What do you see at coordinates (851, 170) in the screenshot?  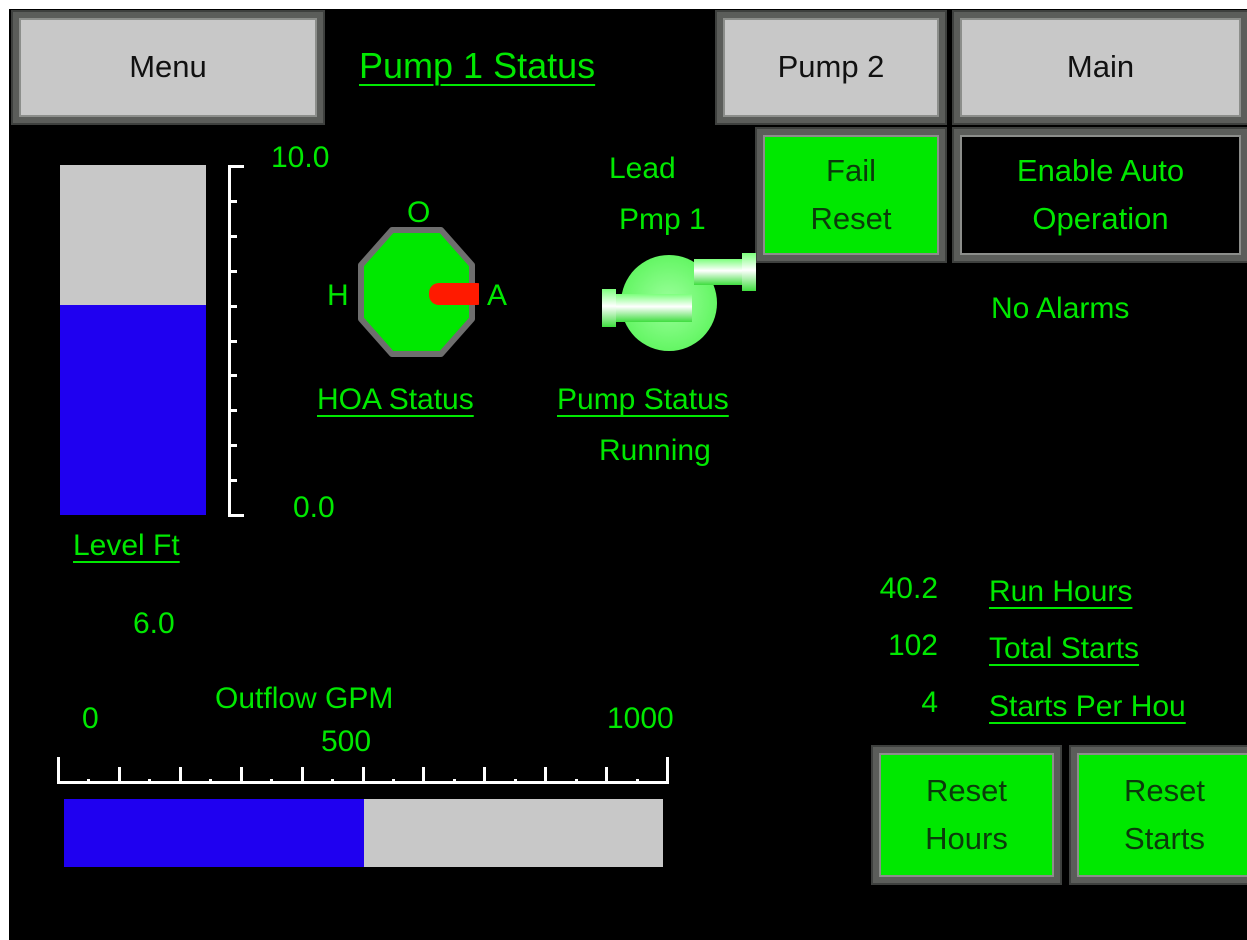 I see `fail-reset-label-1: Fail` at bounding box center [851, 170].